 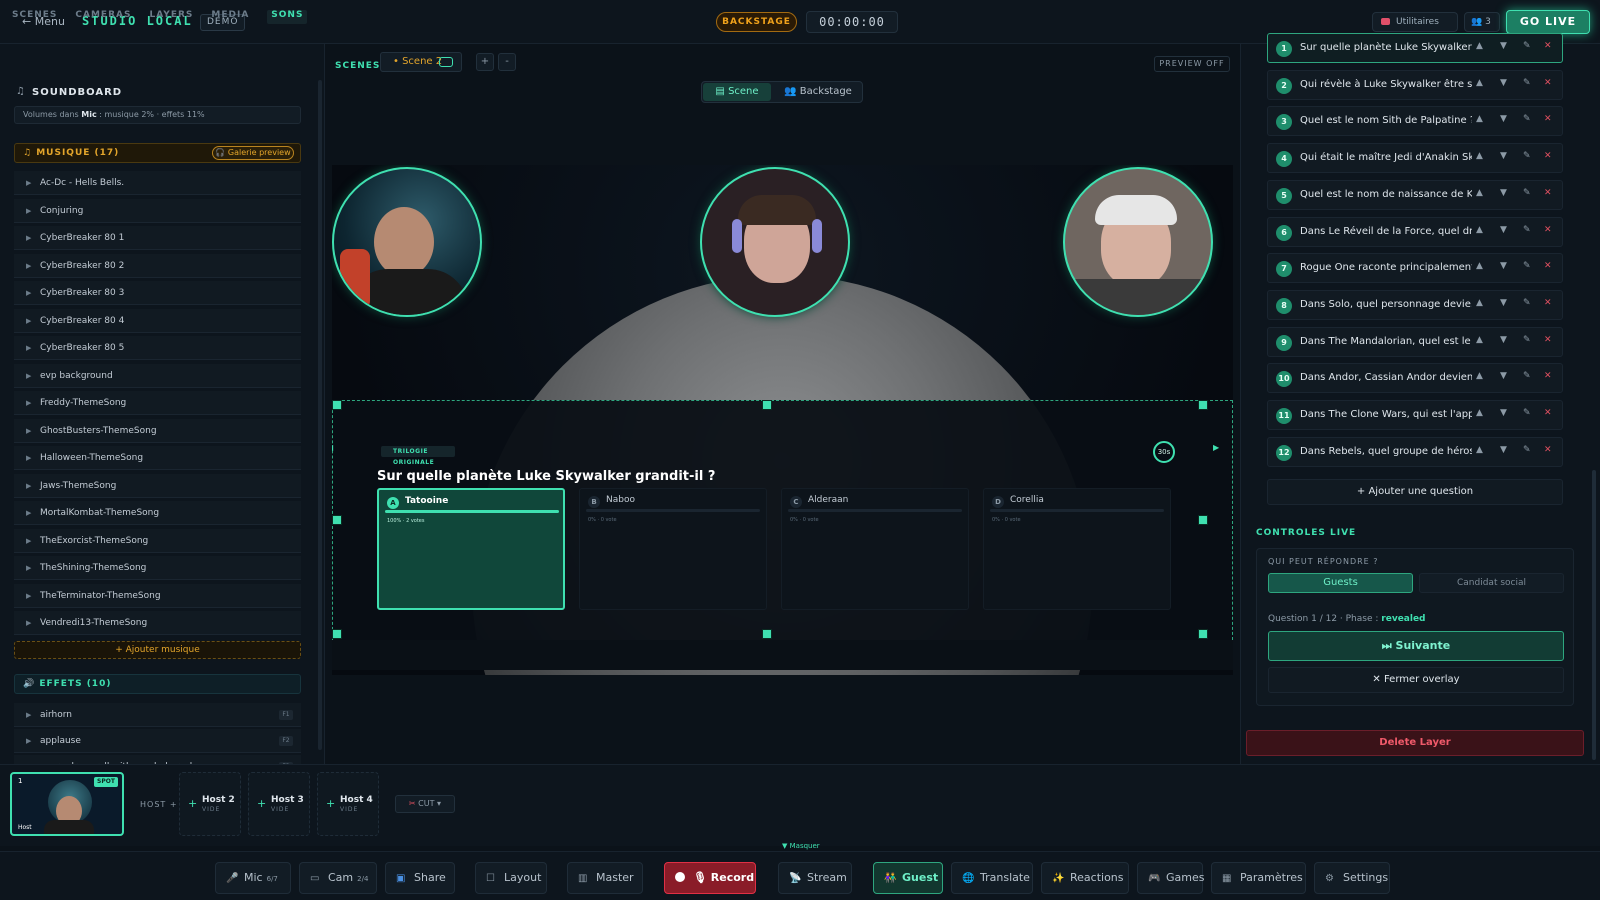 I want to click on answer-d: D Corellia 0% · 0 vote, so click(x=1077, y=549).